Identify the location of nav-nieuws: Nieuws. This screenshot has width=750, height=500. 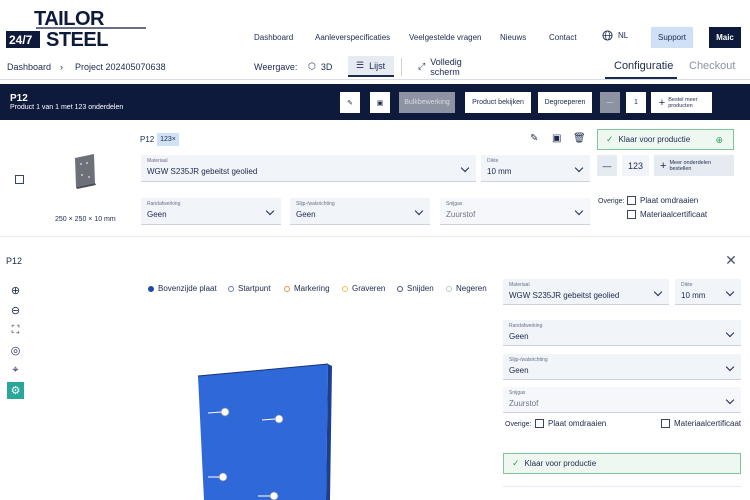
(513, 37).